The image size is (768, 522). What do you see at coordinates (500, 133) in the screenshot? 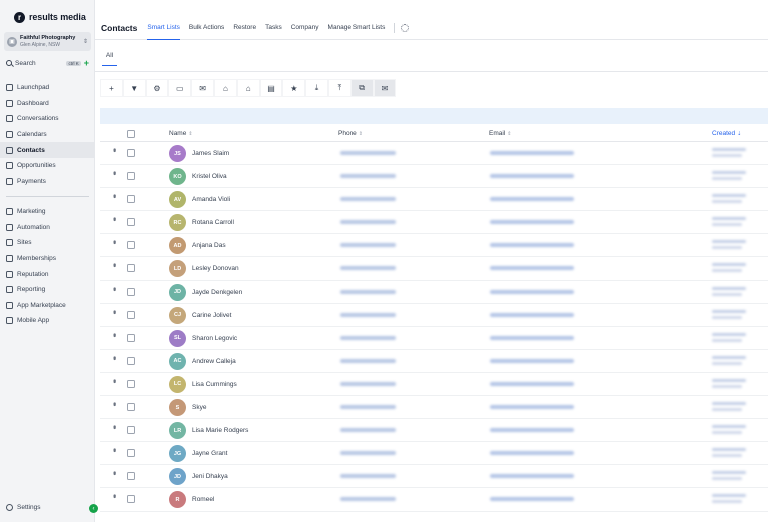
I see `column-email: Email ⇕` at bounding box center [500, 133].